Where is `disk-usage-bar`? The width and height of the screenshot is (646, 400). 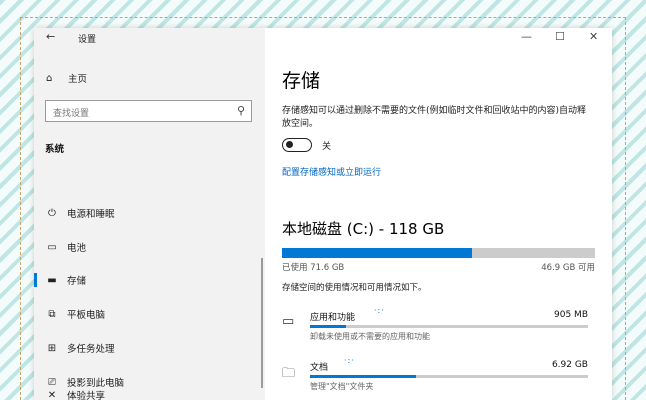 disk-usage-bar is located at coordinates (438, 253).